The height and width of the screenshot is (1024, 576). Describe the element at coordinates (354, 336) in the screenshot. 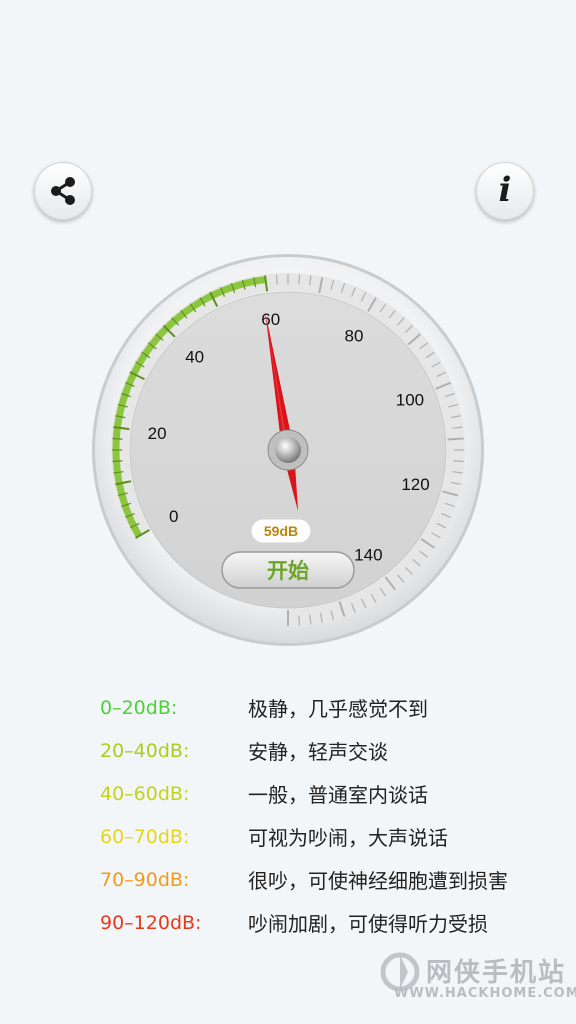

I see `scale-label: 80` at that location.